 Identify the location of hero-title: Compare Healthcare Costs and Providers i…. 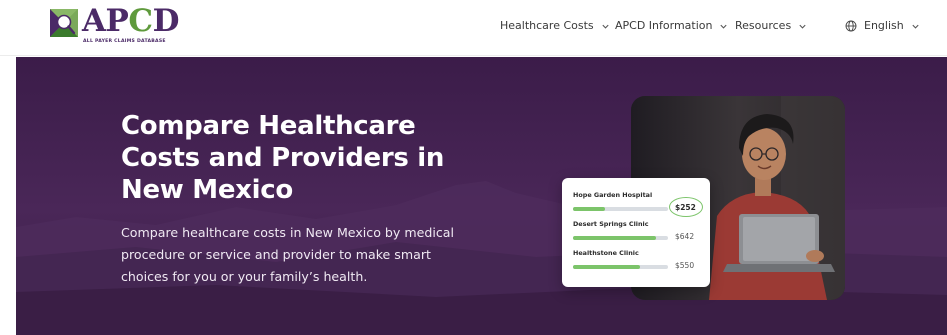
(283, 158).